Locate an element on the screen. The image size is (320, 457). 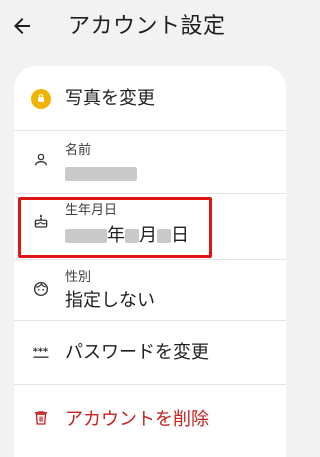
password-dots-icon: *** is located at coordinates (41, 352).